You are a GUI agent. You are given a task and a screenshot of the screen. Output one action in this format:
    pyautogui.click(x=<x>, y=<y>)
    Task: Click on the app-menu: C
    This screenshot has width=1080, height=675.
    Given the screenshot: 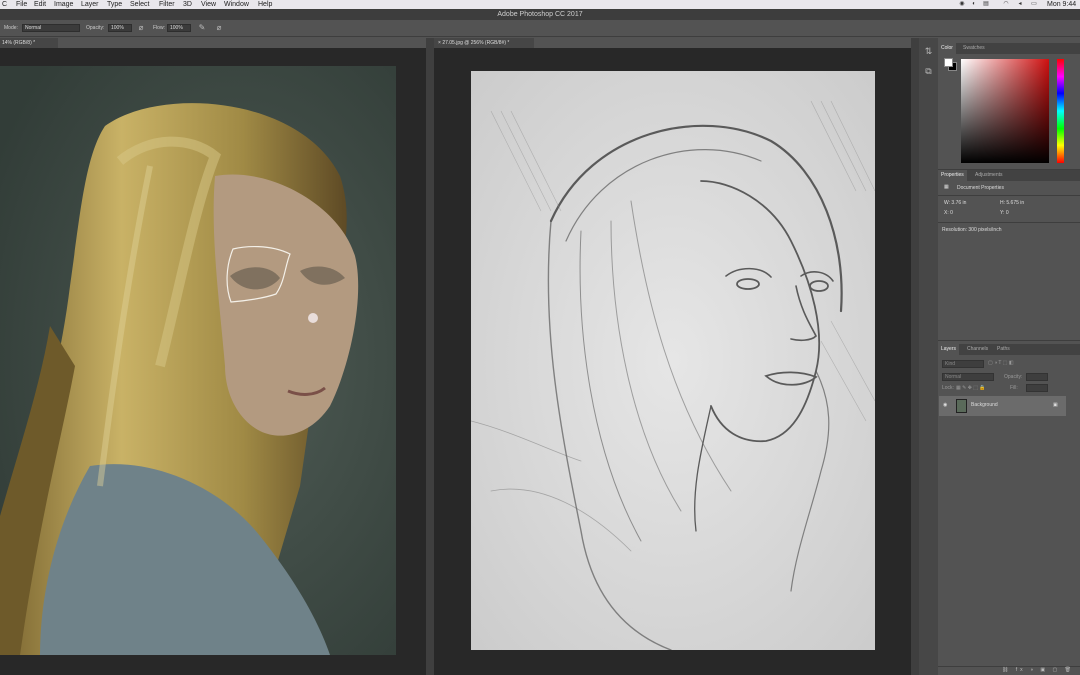 What is the action you would take?
    pyautogui.click(x=4, y=4)
    